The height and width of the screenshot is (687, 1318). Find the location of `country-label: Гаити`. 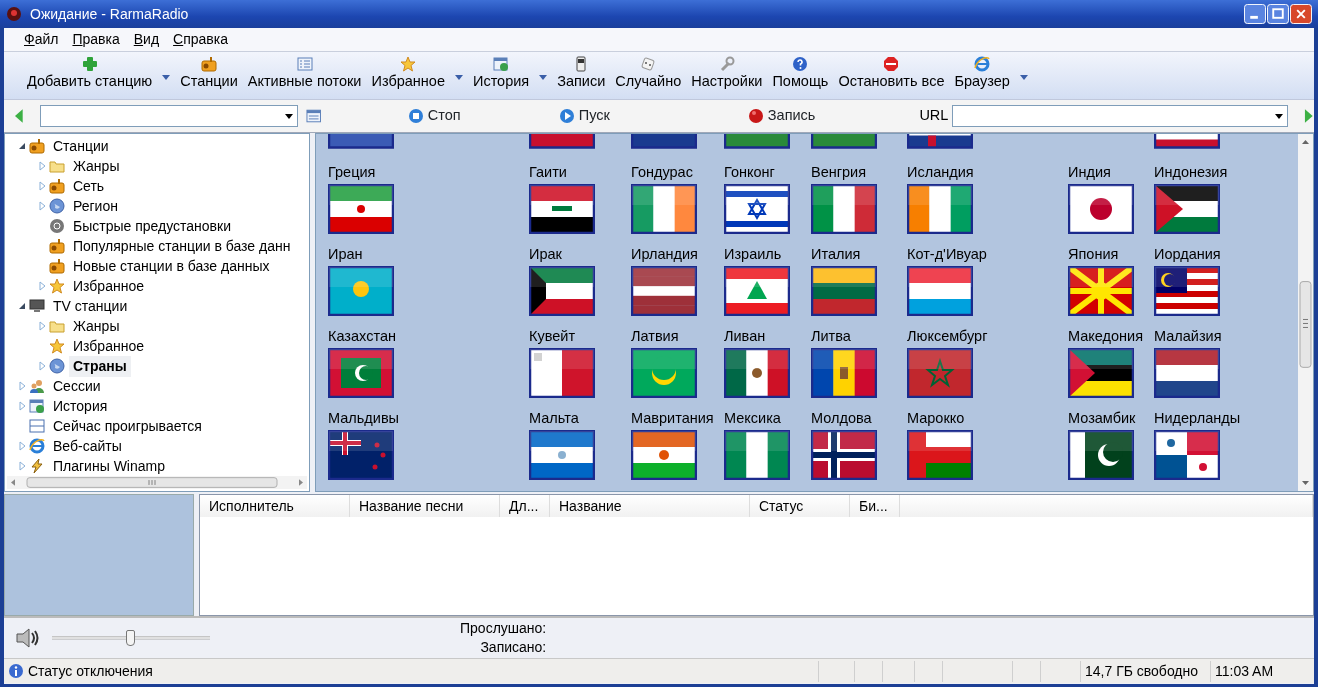

country-label: Гаити is located at coordinates (548, 172).